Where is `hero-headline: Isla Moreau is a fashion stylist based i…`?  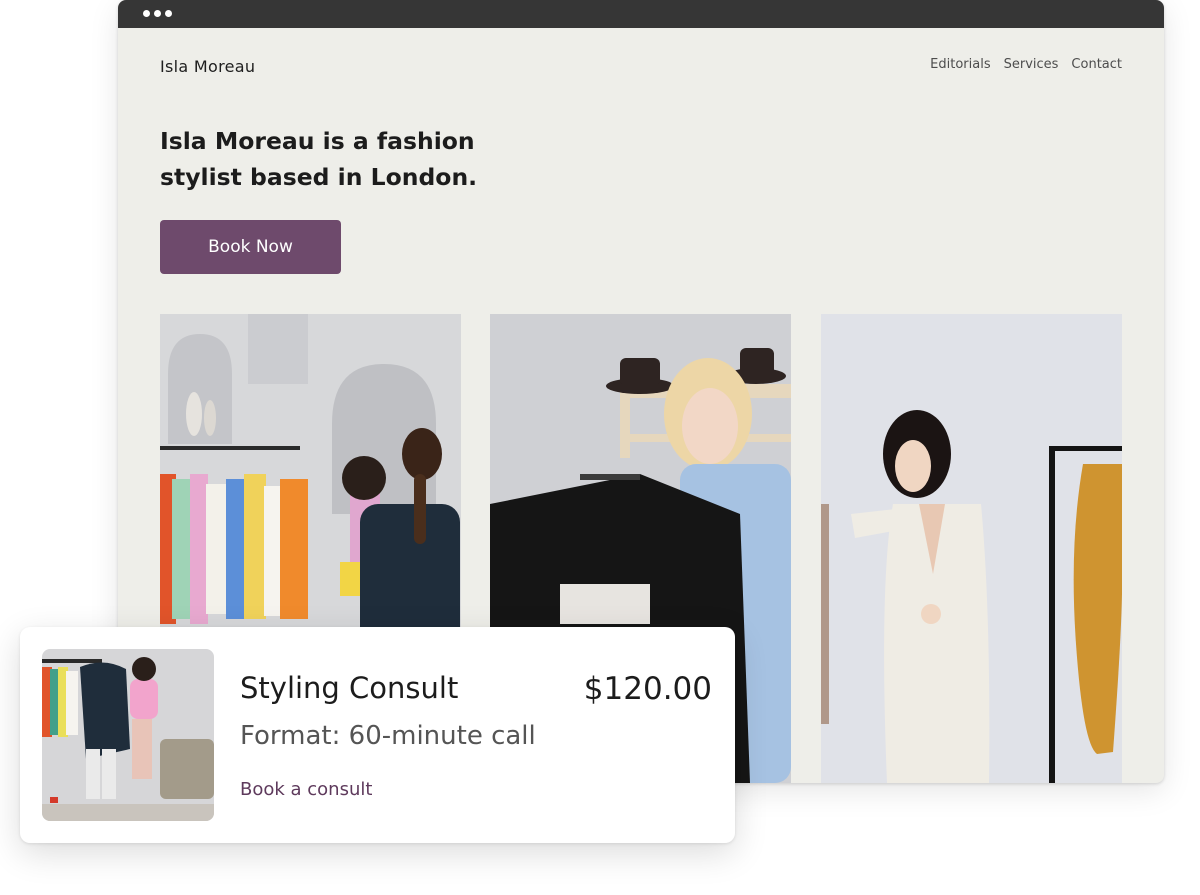 hero-headline: Isla Moreau is a fashion stylist based i… is located at coordinates (319, 159).